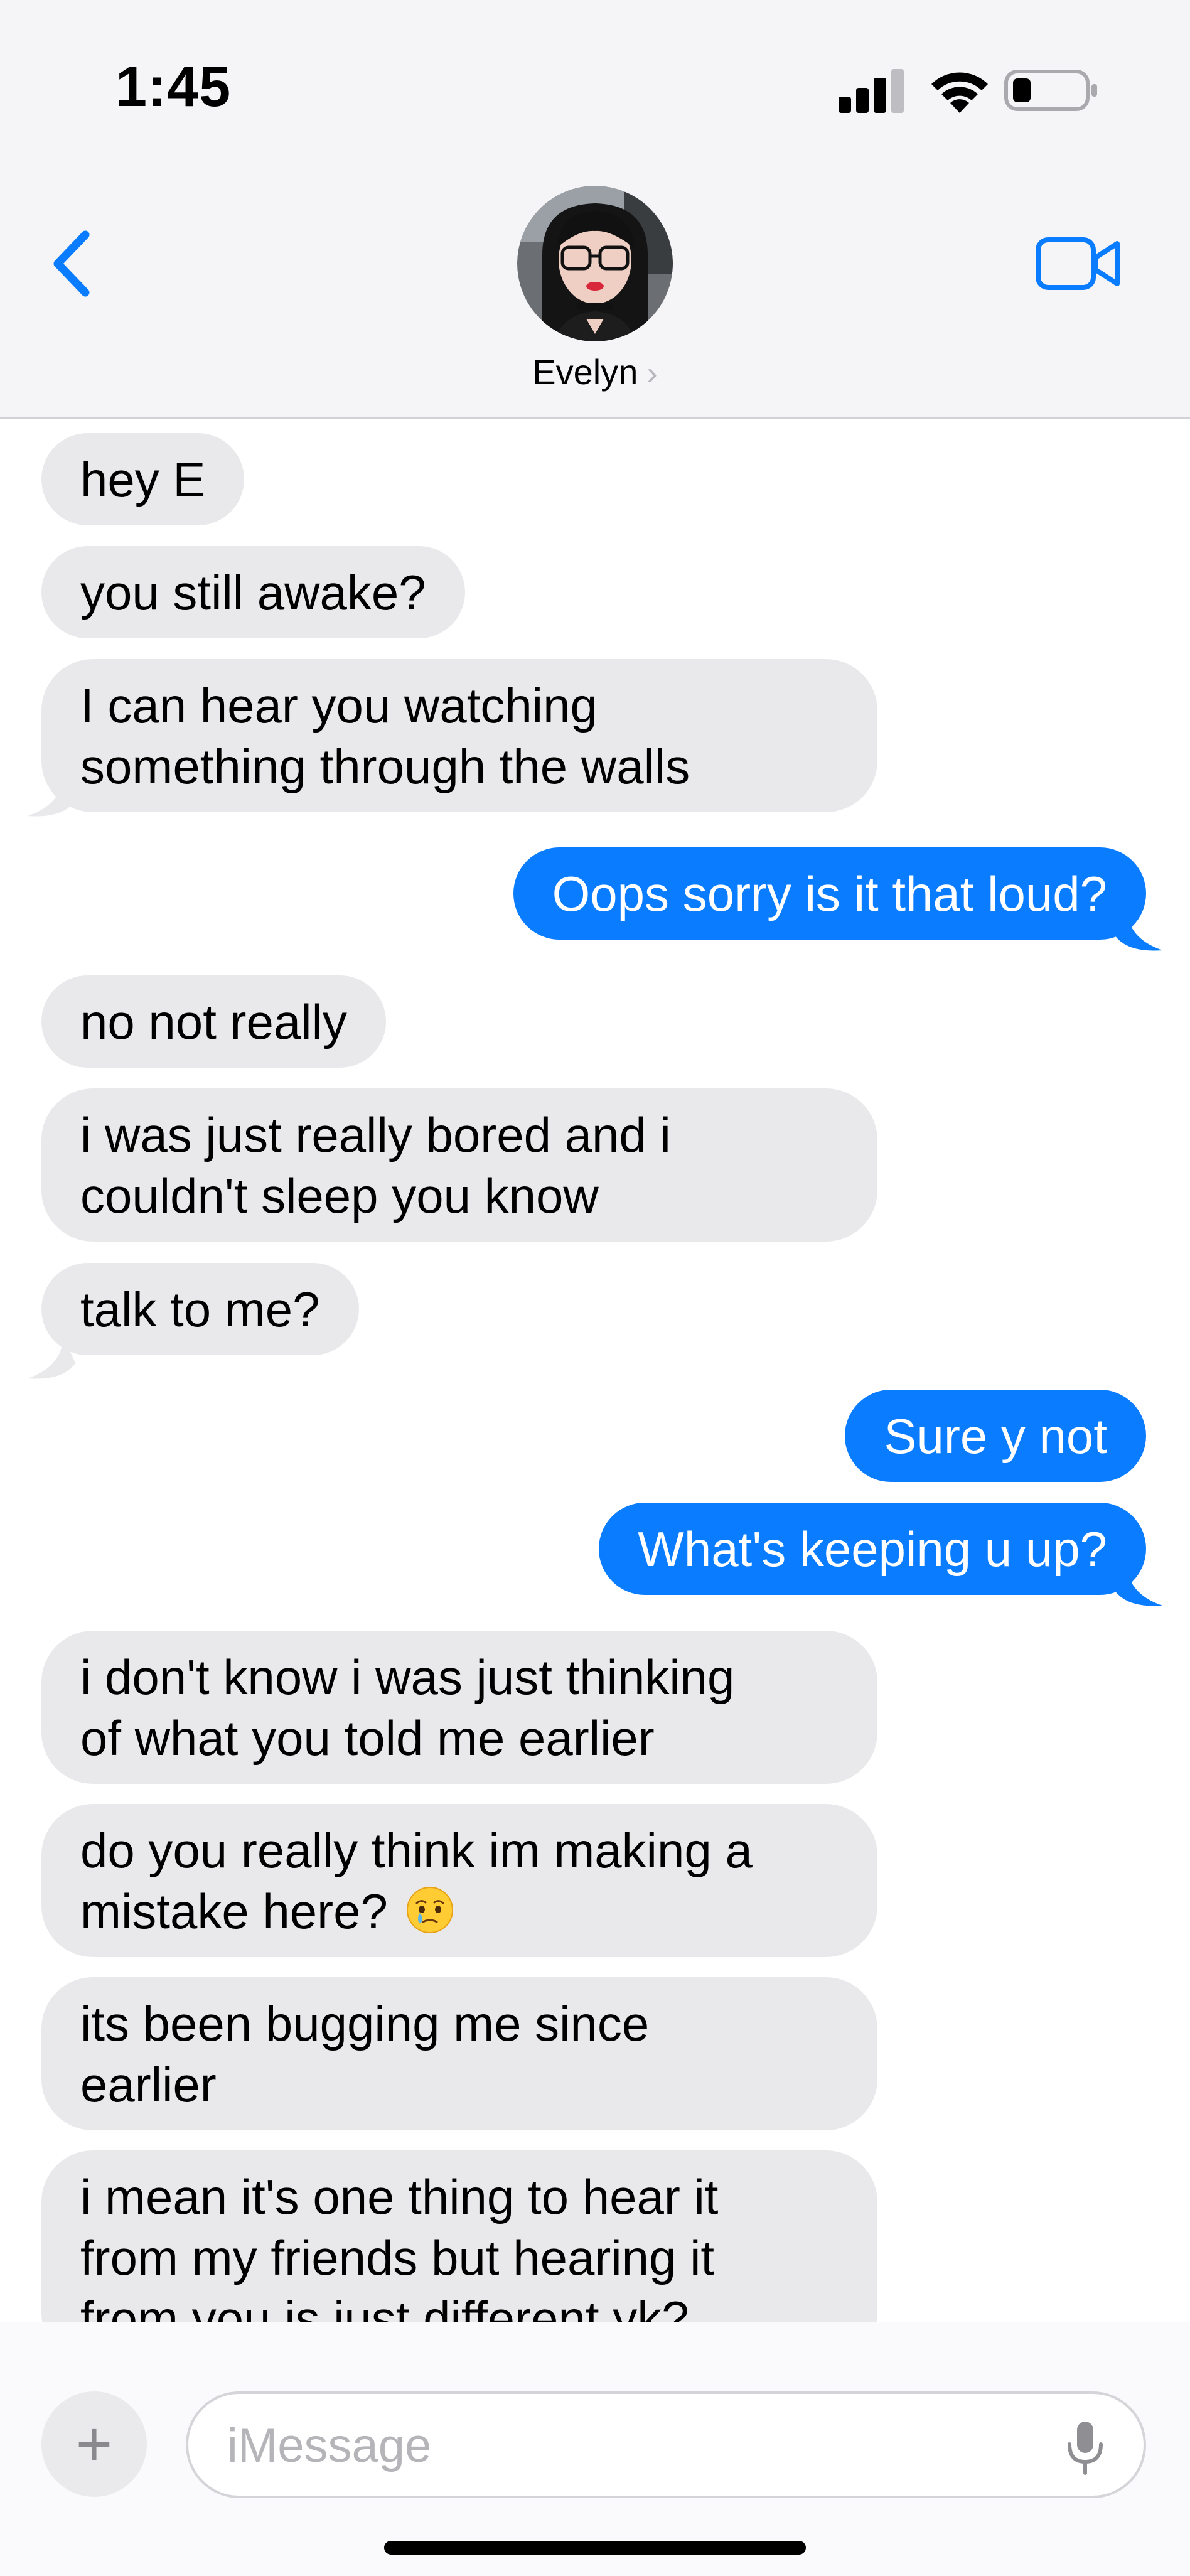 The image size is (1190, 2576). I want to click on contact-avatar, so click(595, 263).